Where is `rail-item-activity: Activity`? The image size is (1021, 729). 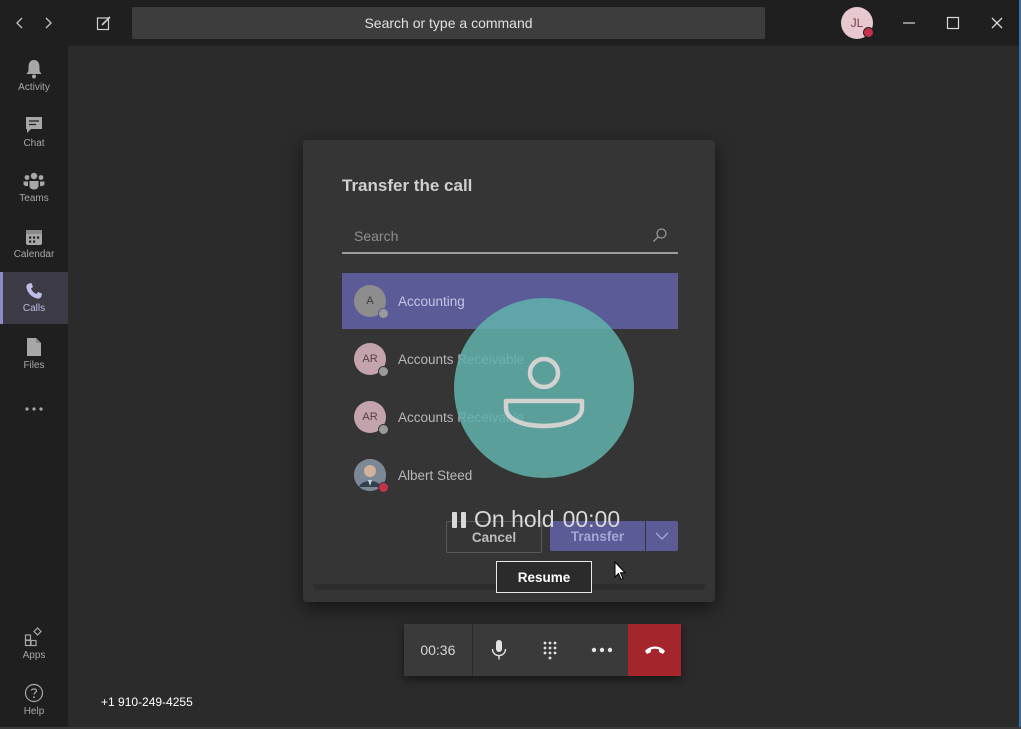
rail-item-activity: Activity is located at coordinates (34, 76).